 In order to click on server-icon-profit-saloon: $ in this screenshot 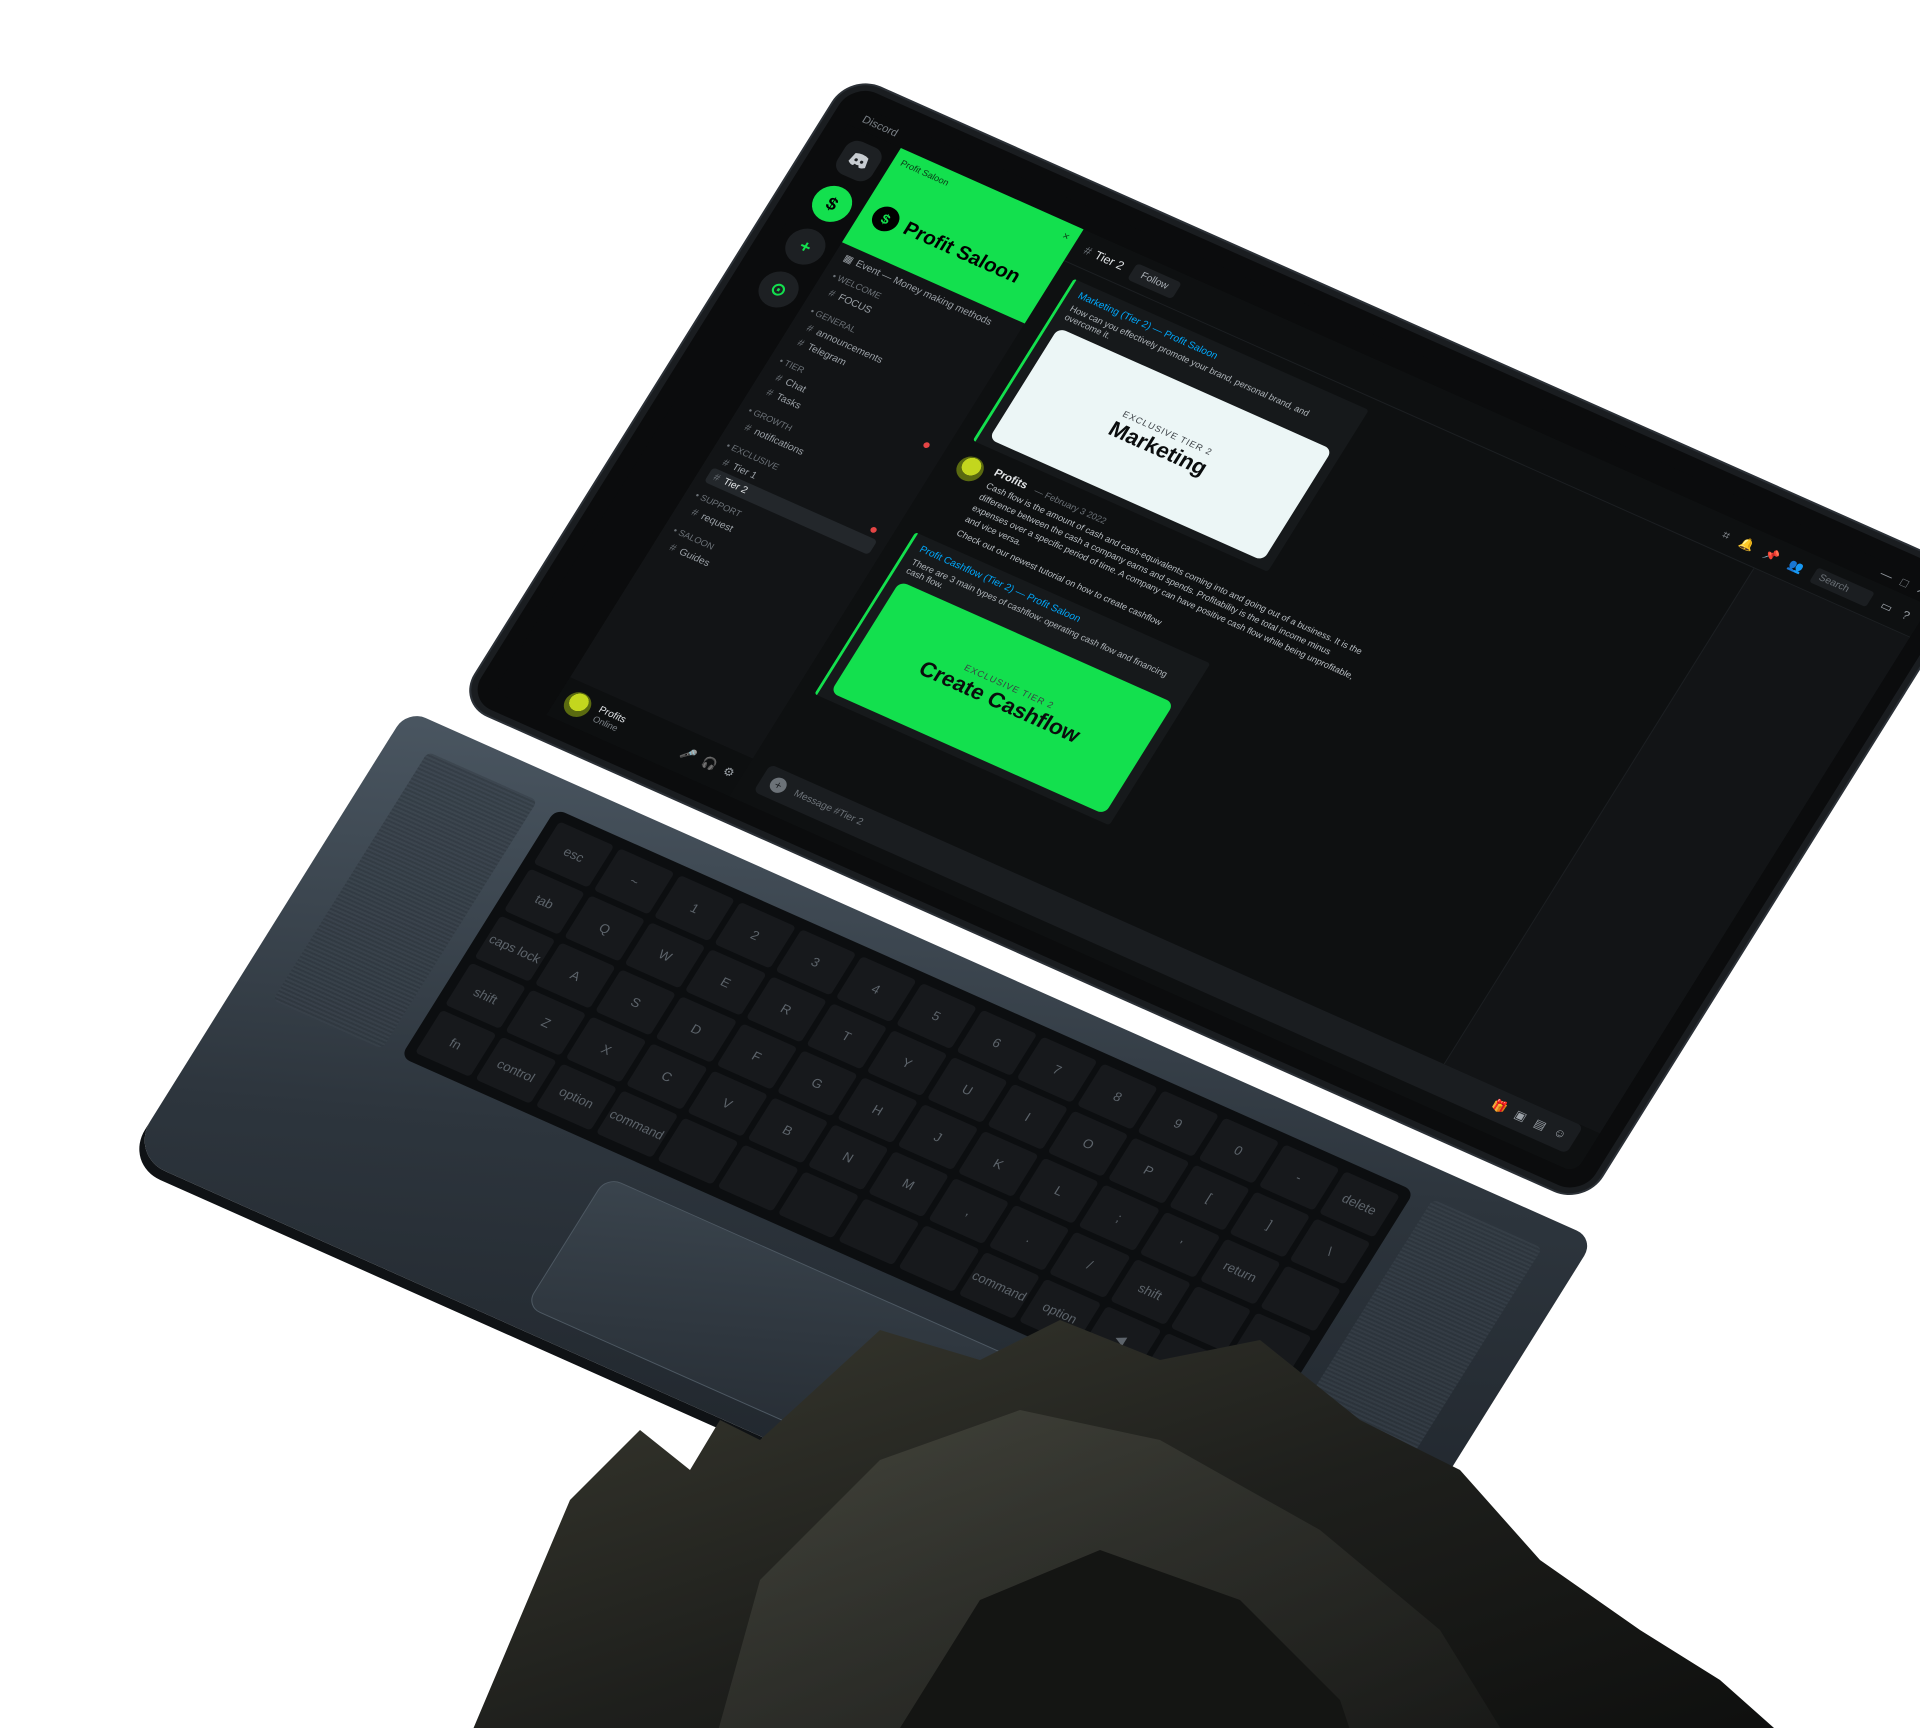, I will do `click(832, 203)`.